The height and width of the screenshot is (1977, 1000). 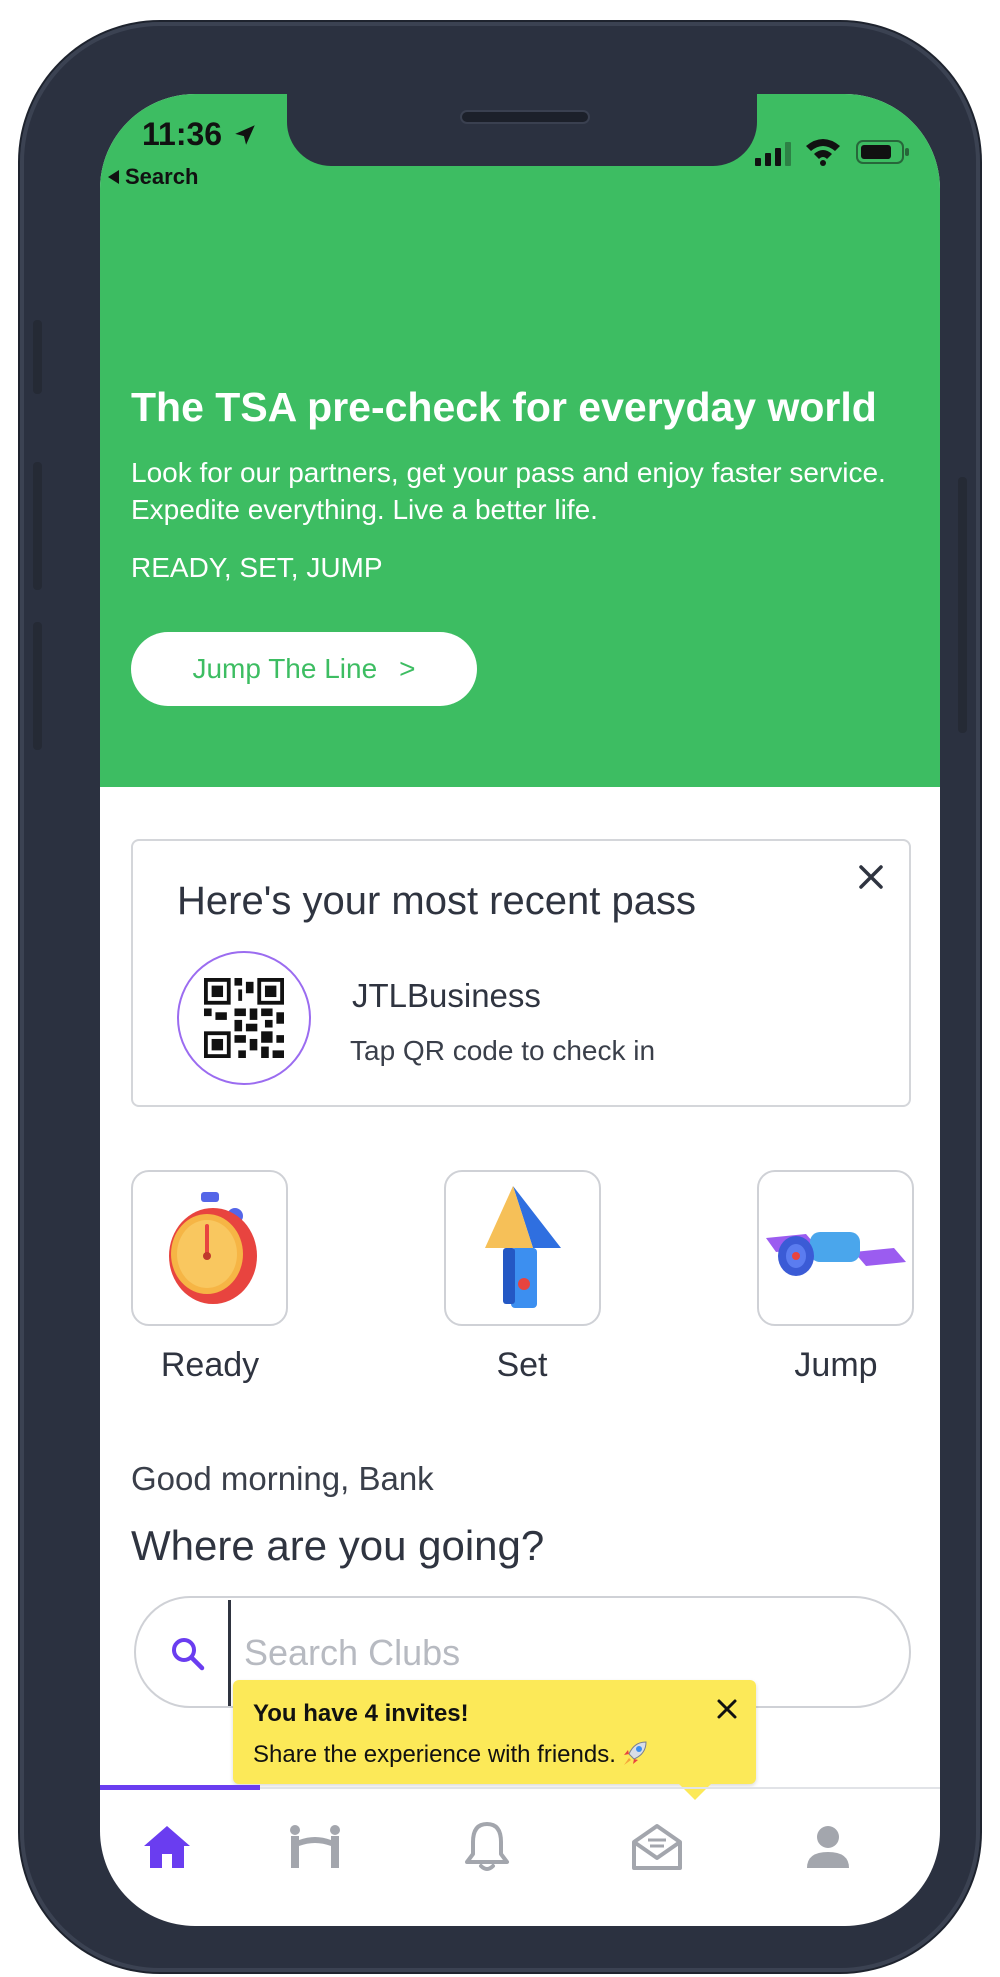 I want to click on tab-notifications, so click(x=487, y=1847).